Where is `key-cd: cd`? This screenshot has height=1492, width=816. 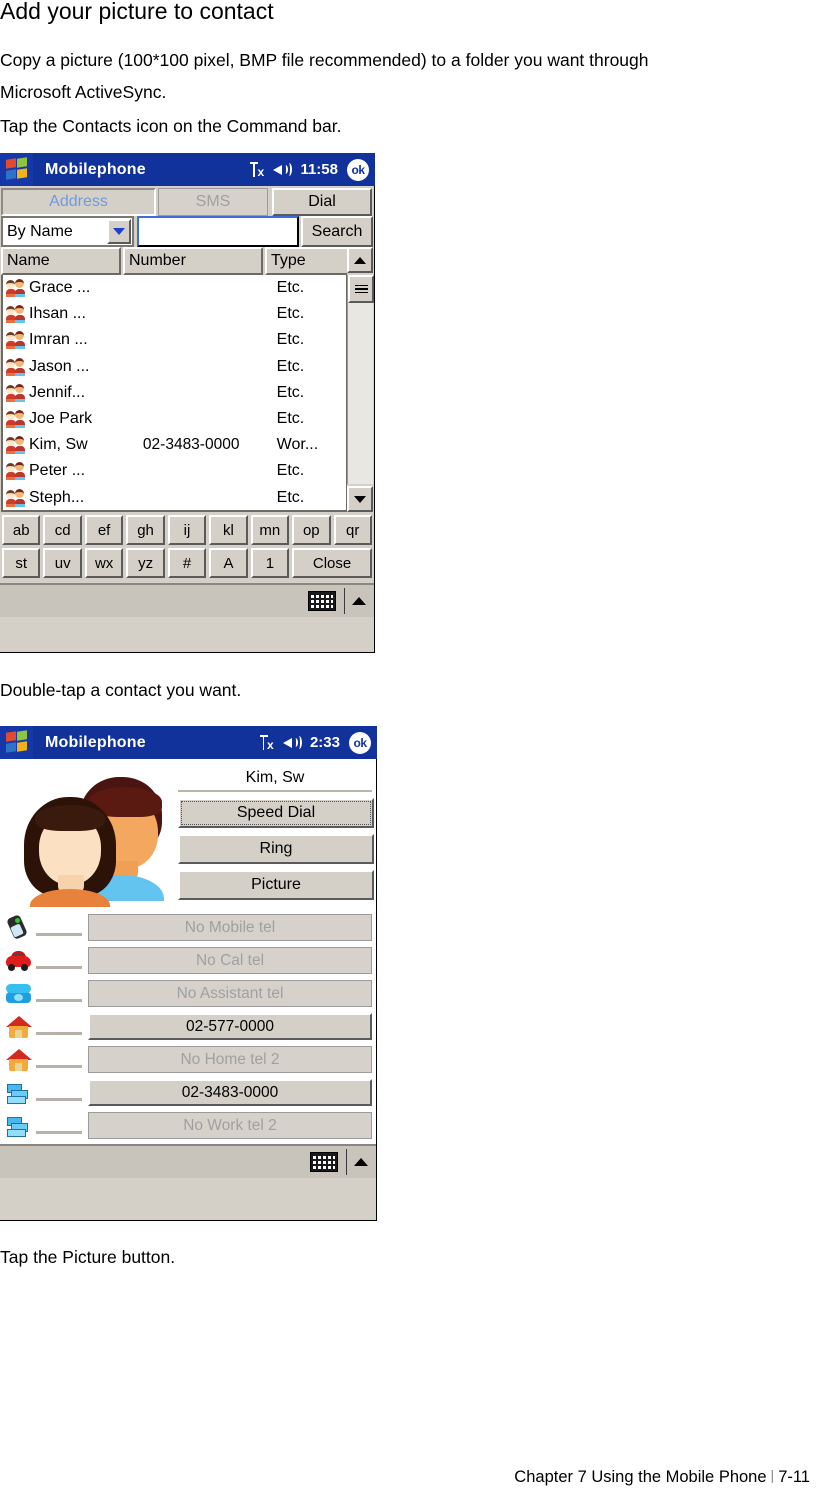 key-cd: cd is located at coordinates (62, 530).